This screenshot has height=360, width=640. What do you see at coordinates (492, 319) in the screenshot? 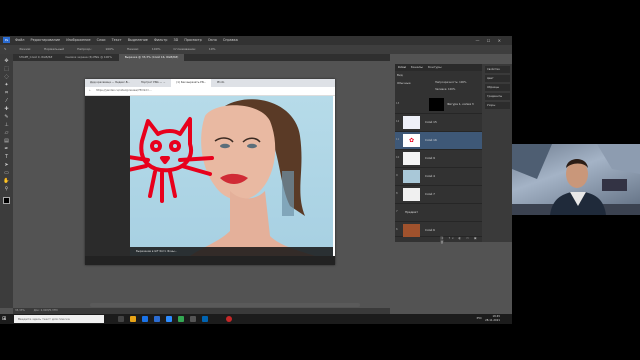
I see `taskbar-clock: 18:45 28.11.2021` at bounding box center [492, 319].